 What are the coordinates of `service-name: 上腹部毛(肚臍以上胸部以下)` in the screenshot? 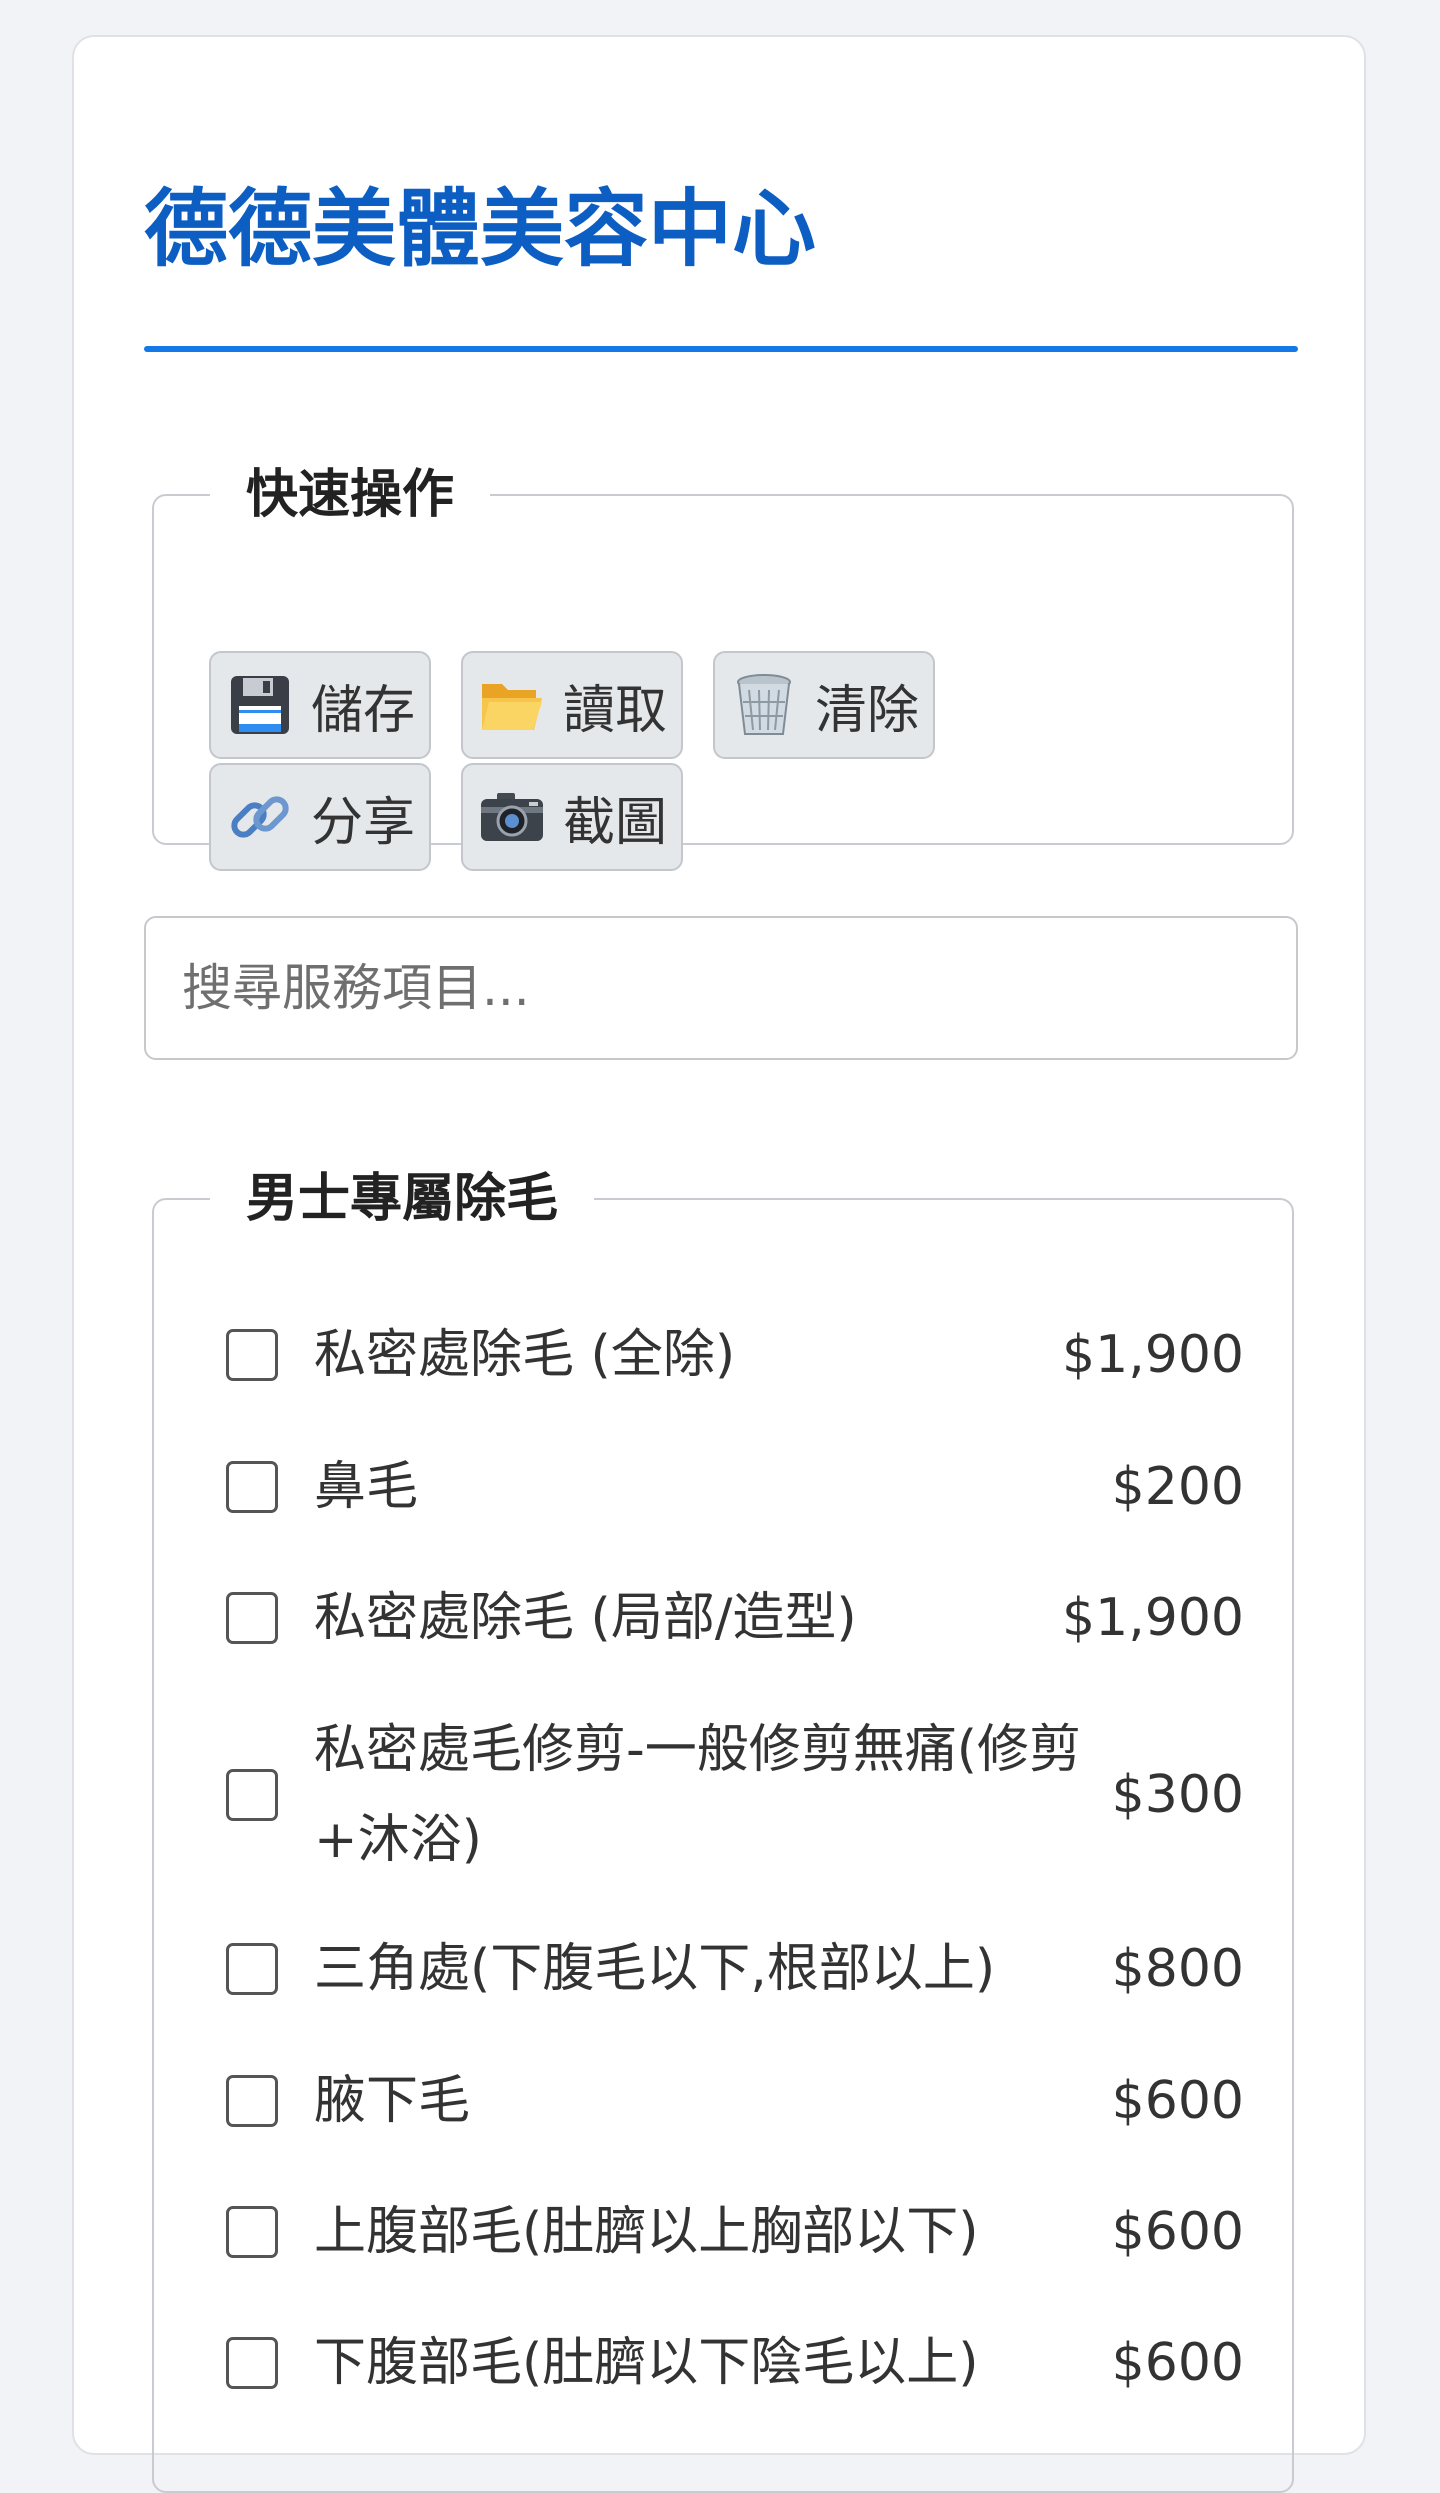 It's located at (646, 2232).